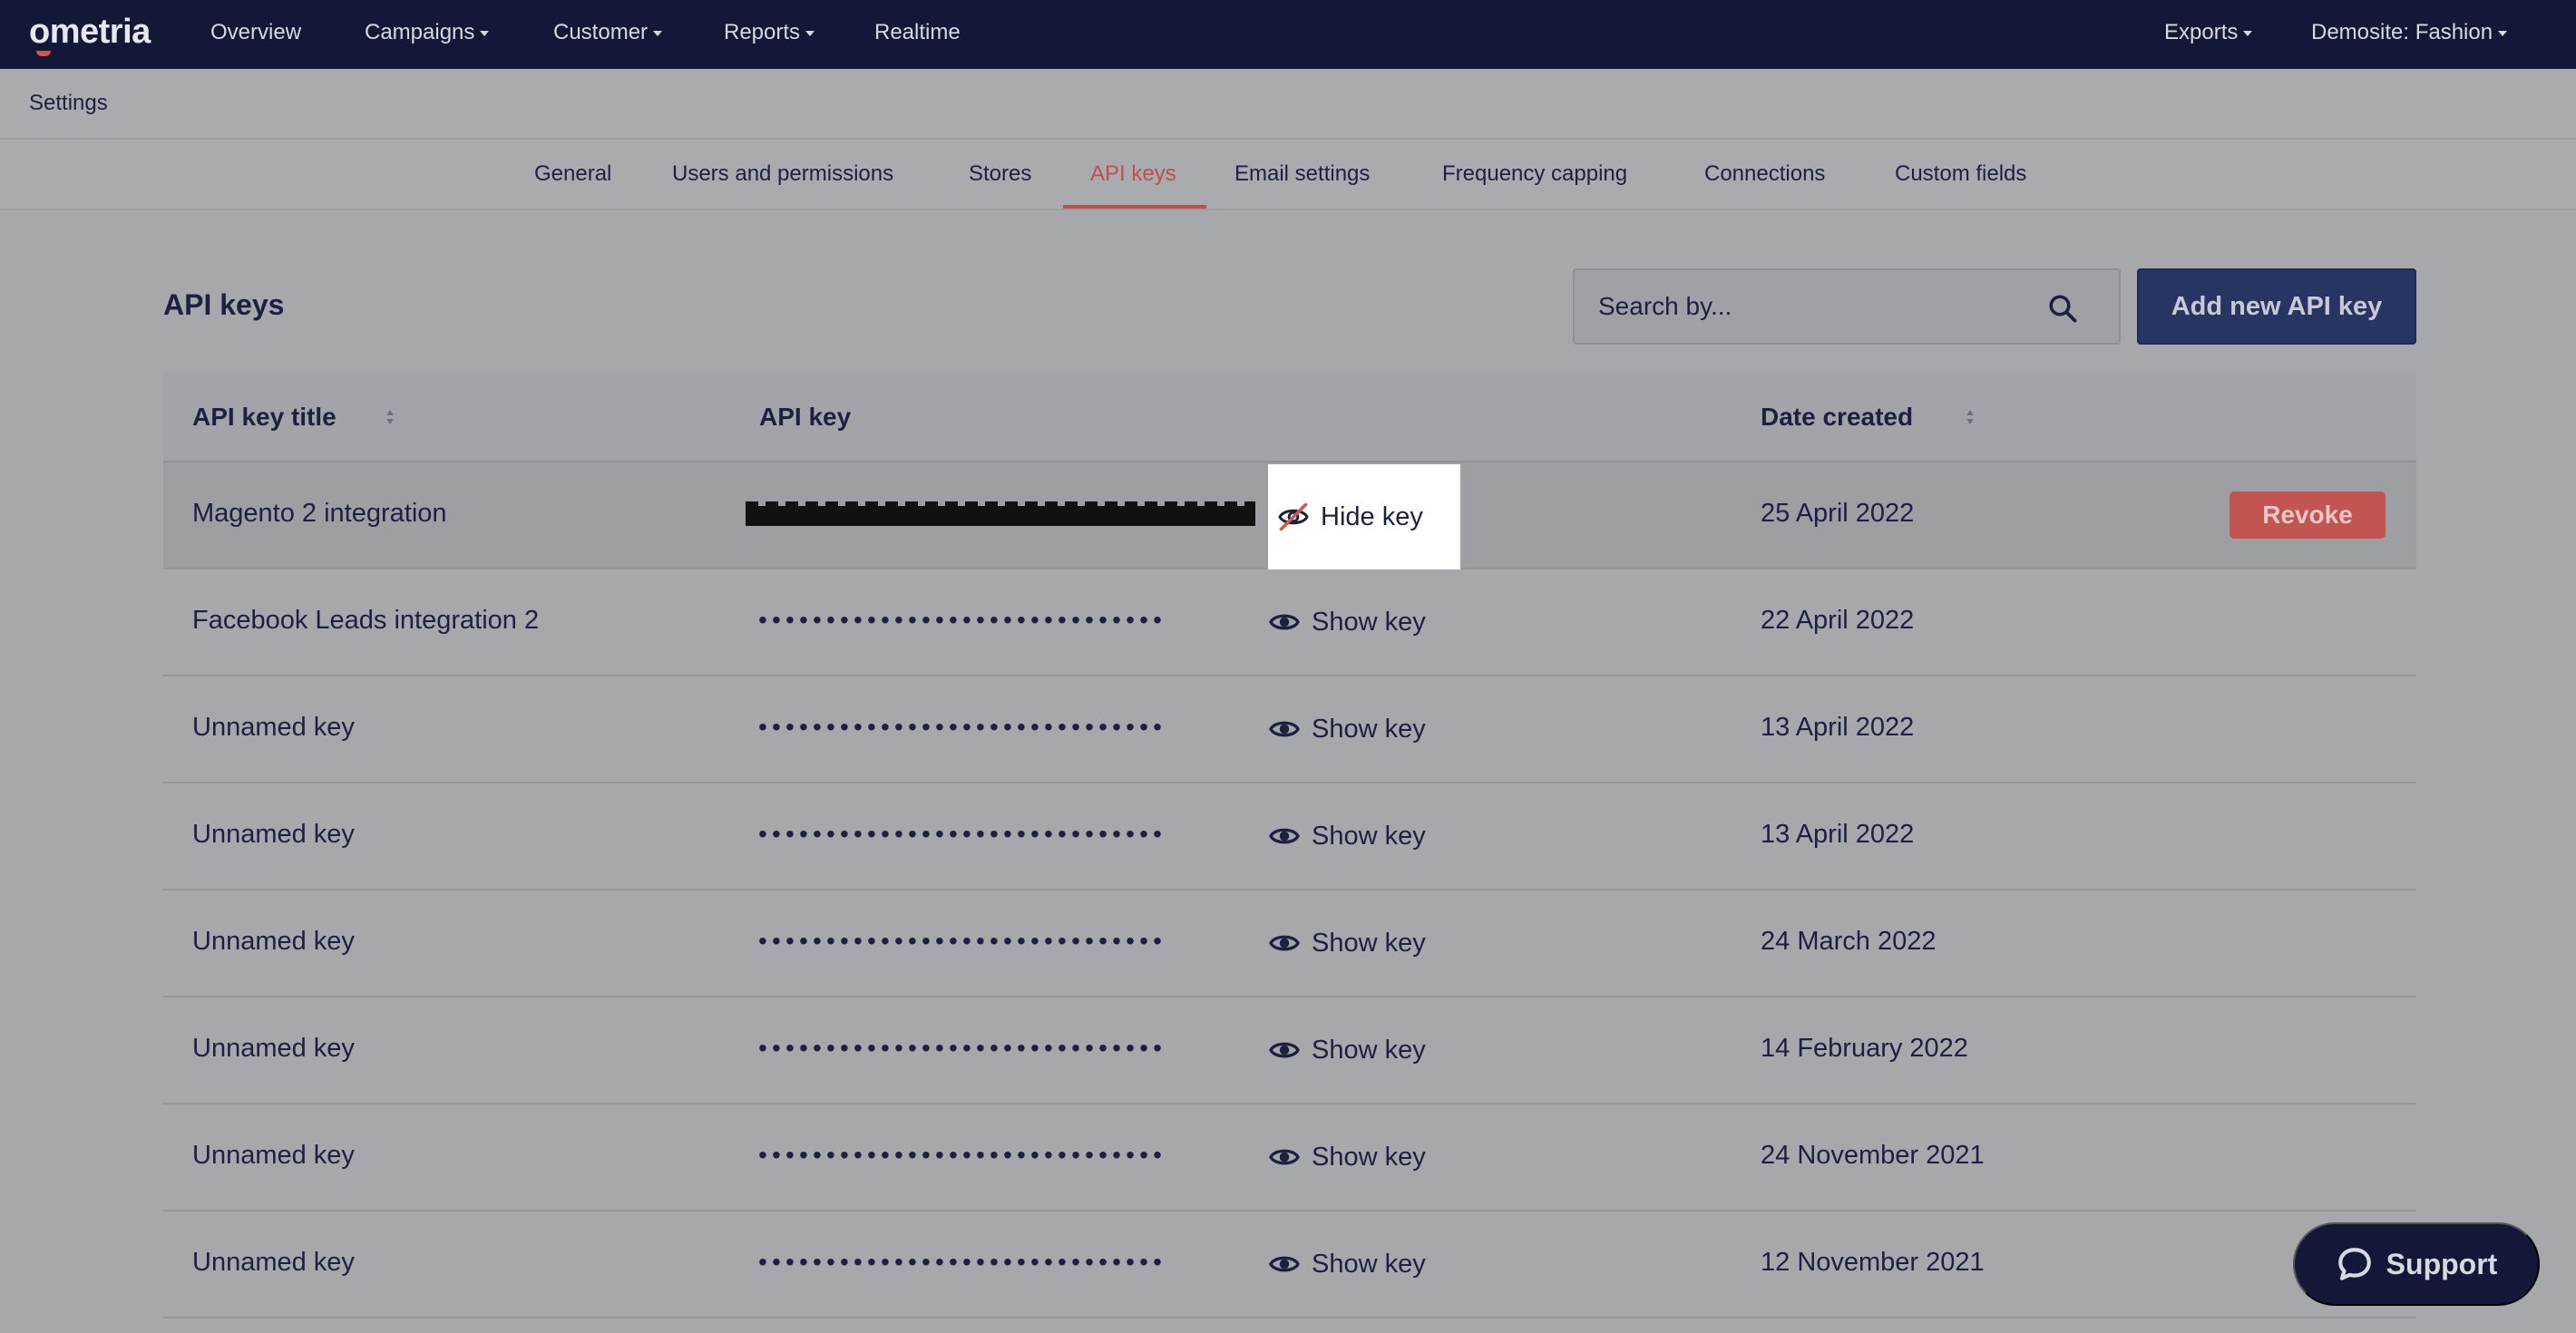 The height and width of the screenshot is (1333, 2576). Describe the element at coordinates (2402, 32) in the screenshot. I see `nav-account-label: Demosite: Fashion` at that location.